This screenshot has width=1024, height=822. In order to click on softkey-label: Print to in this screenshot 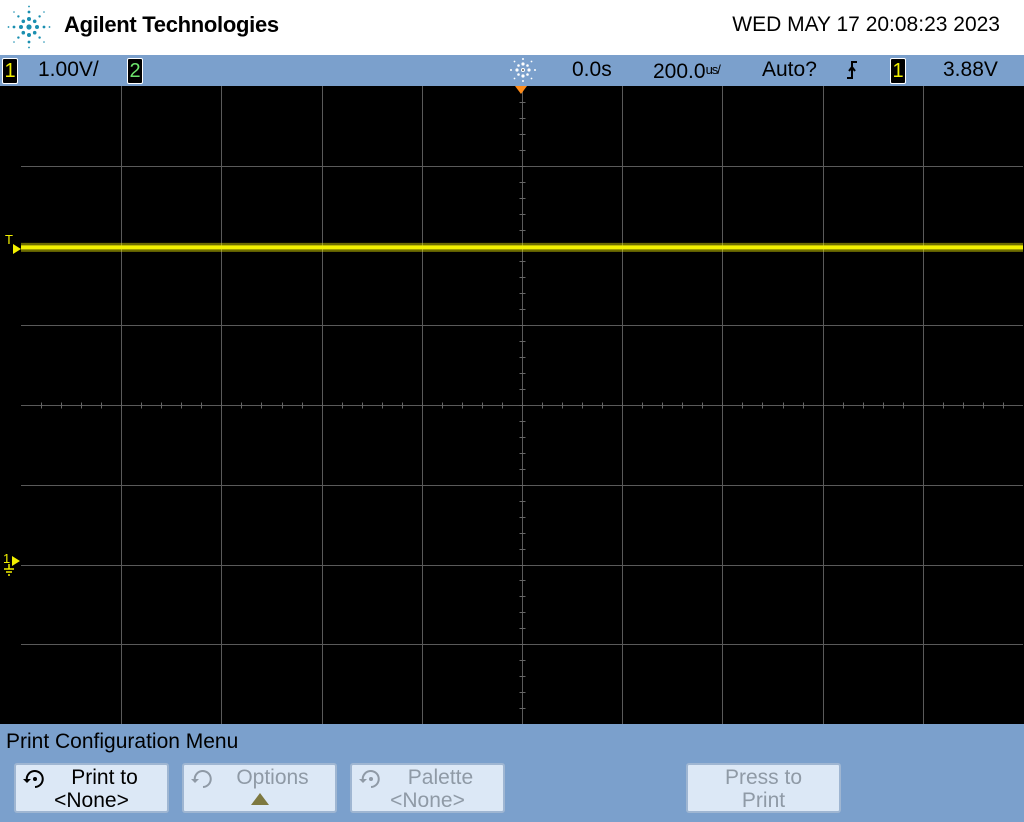, I will do `click(104, 777)`.